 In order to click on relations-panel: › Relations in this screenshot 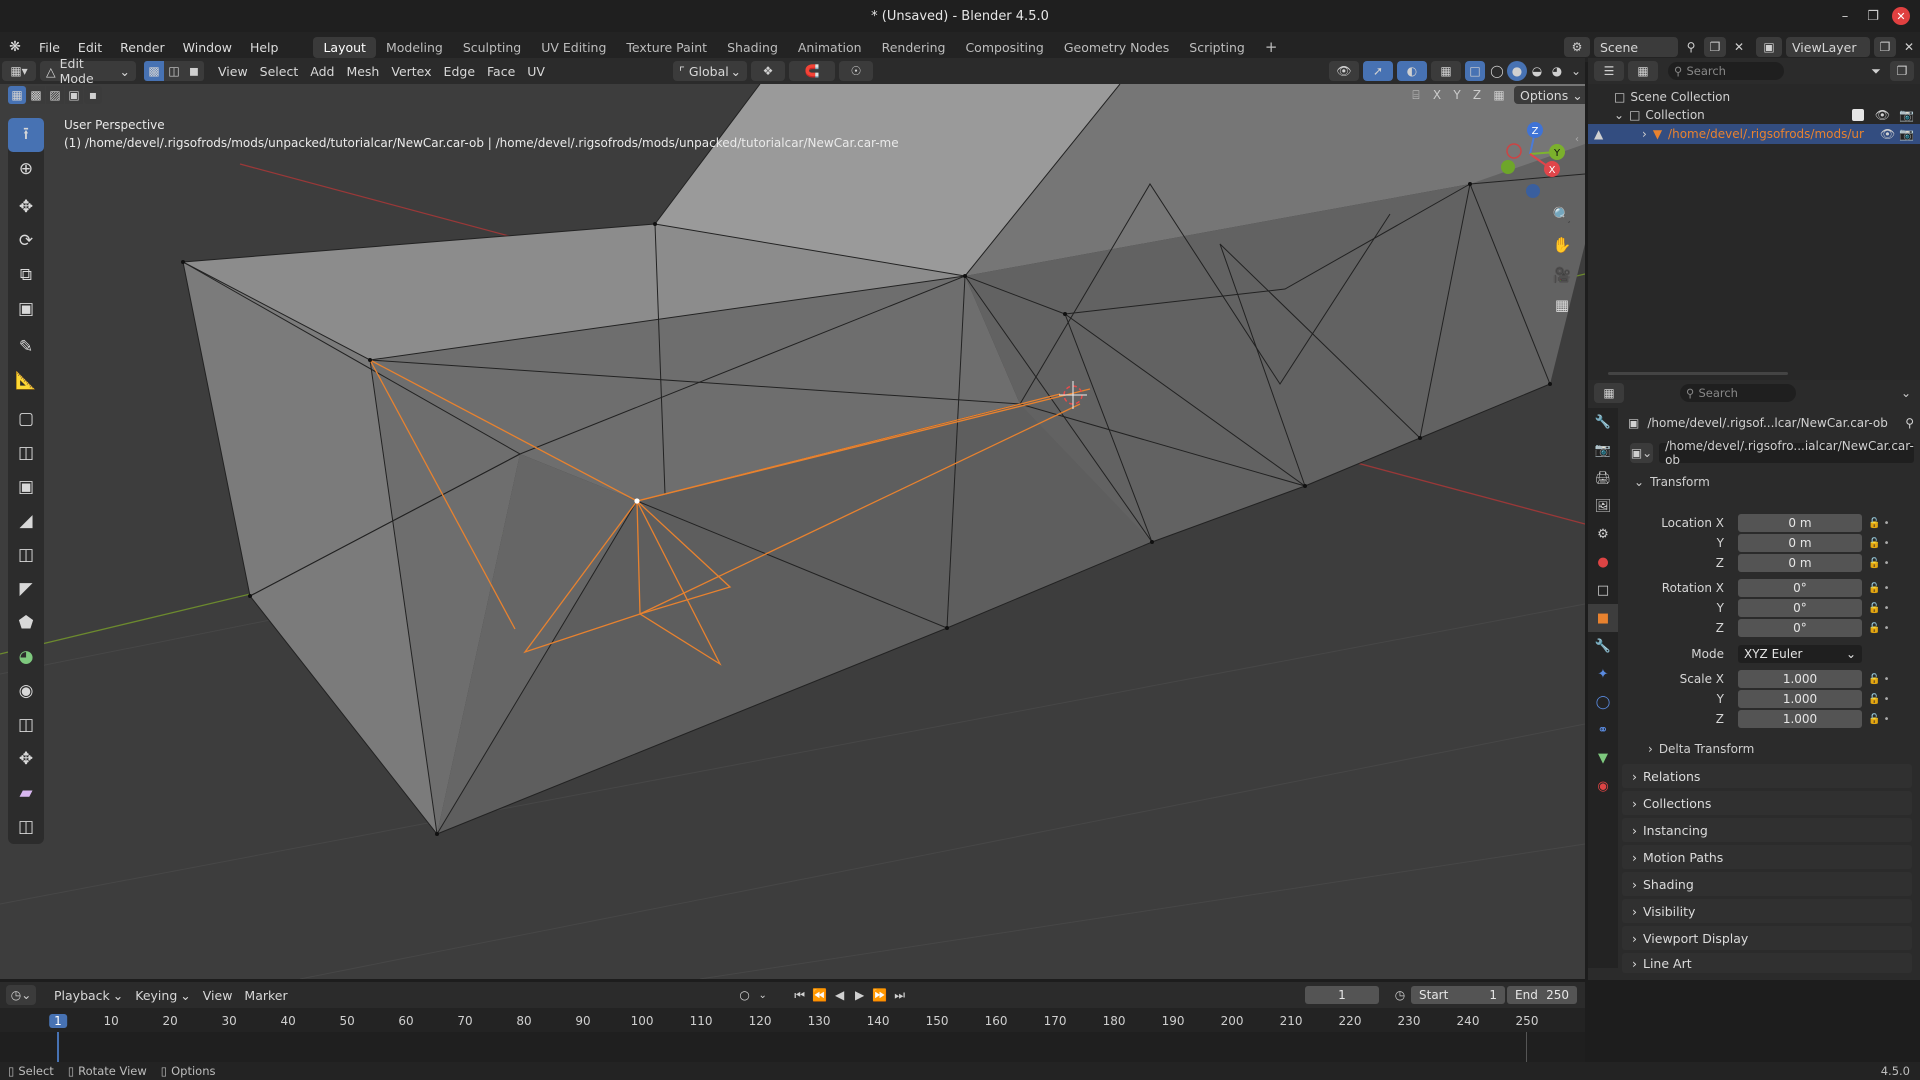, I will do `click(1767, 776)`.